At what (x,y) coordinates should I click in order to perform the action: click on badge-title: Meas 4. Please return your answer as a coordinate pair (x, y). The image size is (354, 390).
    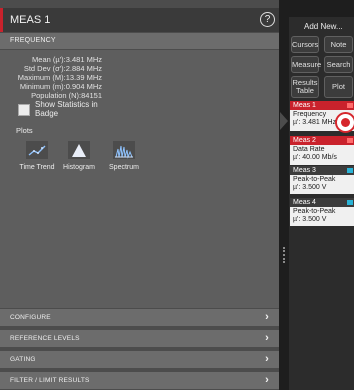
    Looking at the image, I should click on (322, 202).